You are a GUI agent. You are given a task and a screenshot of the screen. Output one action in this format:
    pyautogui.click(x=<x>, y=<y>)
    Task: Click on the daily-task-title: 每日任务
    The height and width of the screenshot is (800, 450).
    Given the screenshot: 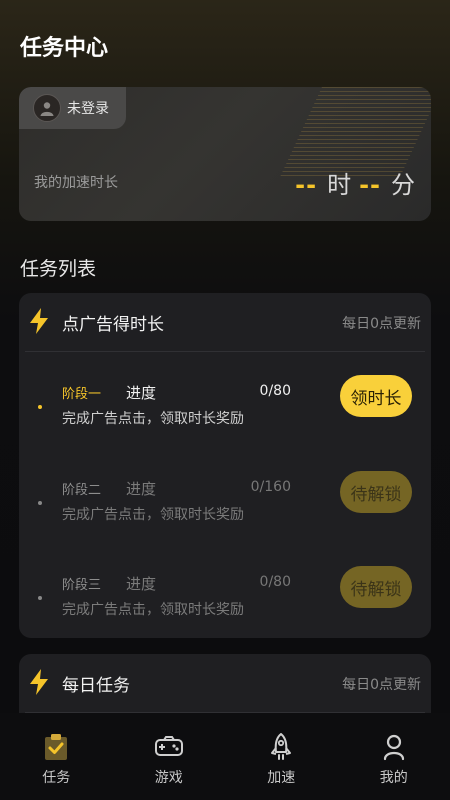 What is the action you would take?
    pyautogui.click(x=96, y=686)
    